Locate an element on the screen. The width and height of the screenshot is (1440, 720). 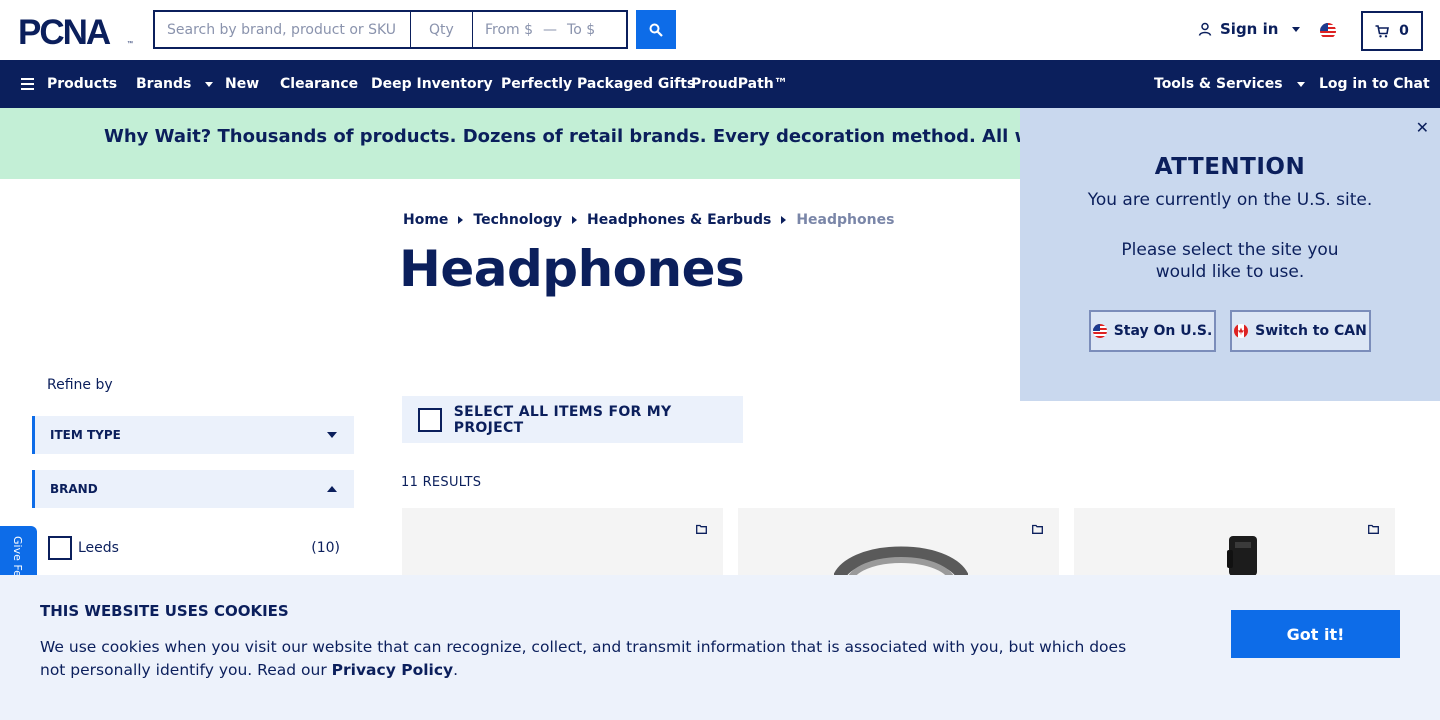
search-input: Search by brand, product or SKU is located at coordinates (282, 29).